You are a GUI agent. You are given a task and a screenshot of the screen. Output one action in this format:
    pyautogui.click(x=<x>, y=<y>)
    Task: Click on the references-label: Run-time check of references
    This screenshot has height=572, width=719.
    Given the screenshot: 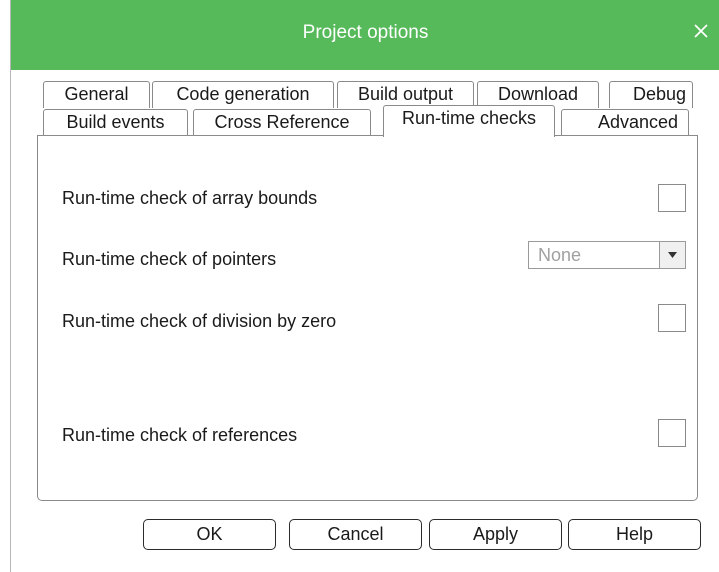 What is the action you would take?
    pyautogui.click(x=180, y=435)
    